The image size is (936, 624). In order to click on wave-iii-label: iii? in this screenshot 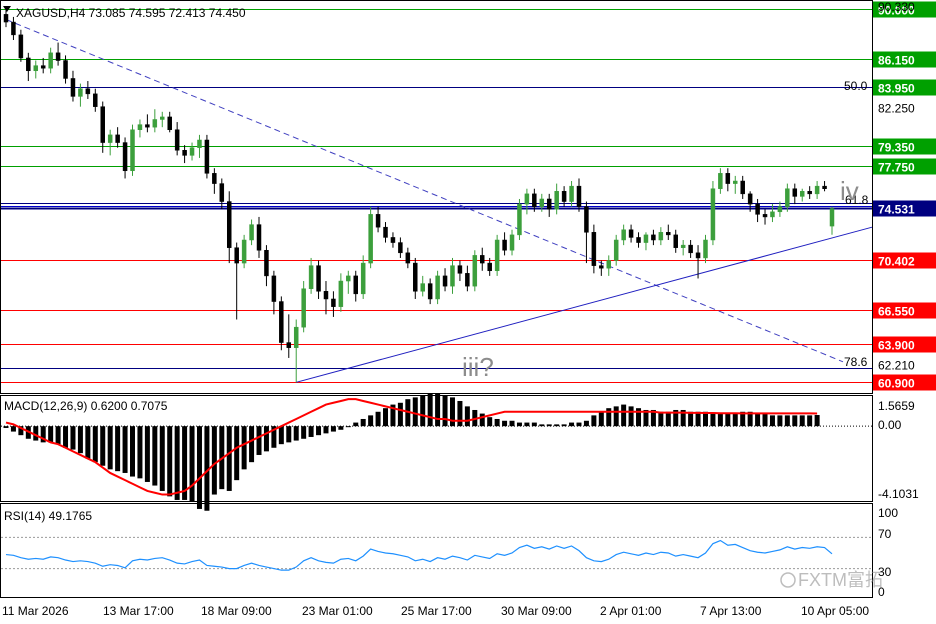, I will do `click(478, 367)`.